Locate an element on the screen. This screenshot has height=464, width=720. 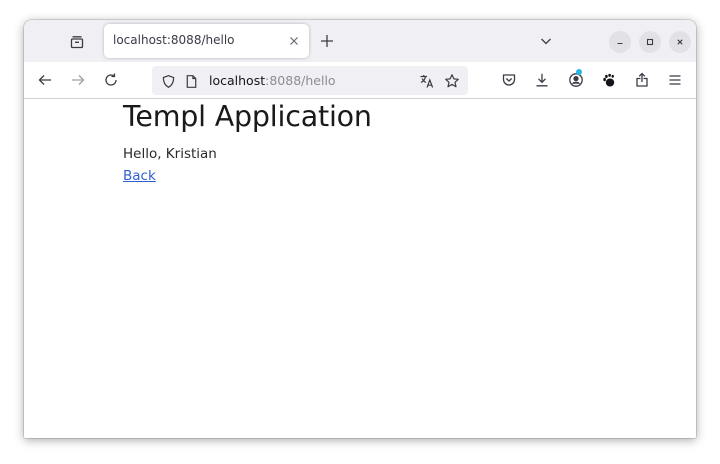
page-title: Templ Application is located at coordinates (247, 116).